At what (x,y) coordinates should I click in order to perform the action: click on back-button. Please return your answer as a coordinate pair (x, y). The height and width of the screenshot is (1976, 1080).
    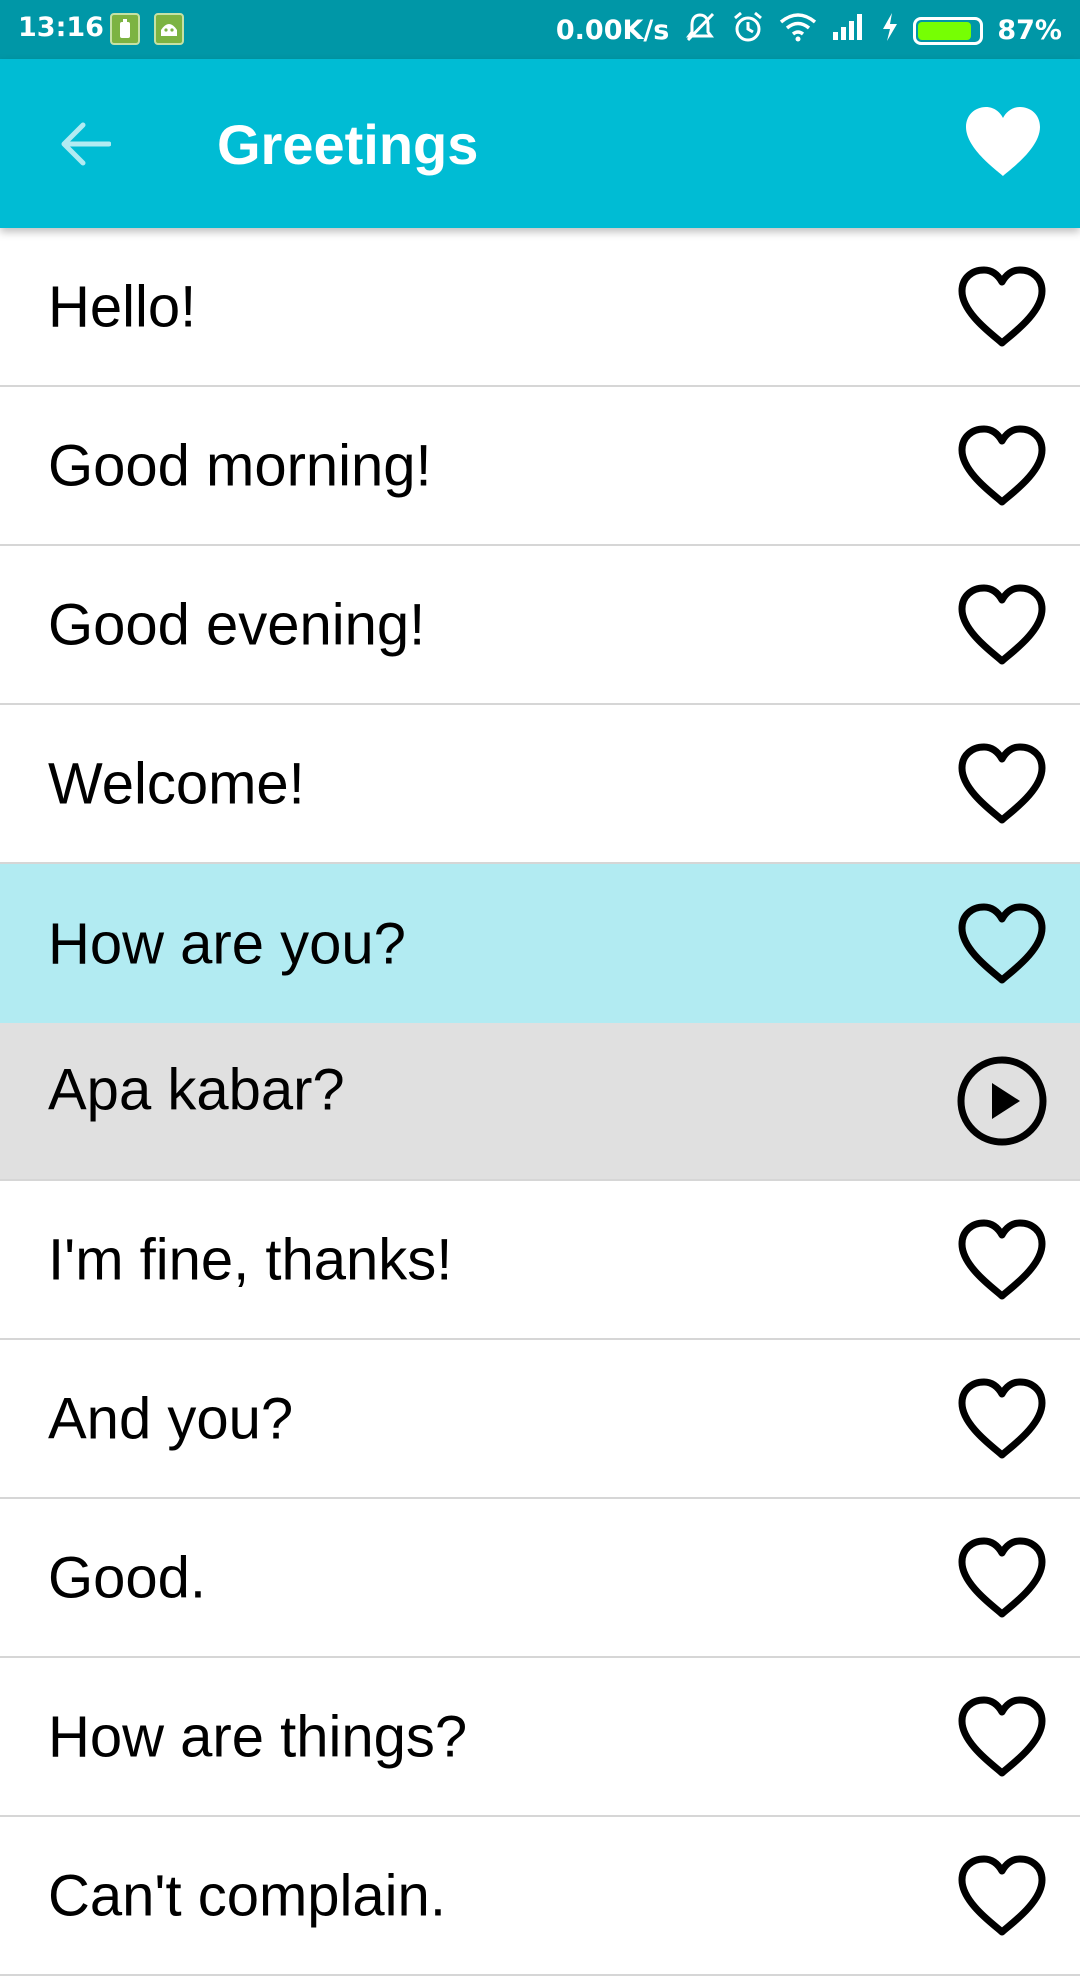
    Looking at the image, I should click on (85, 144).